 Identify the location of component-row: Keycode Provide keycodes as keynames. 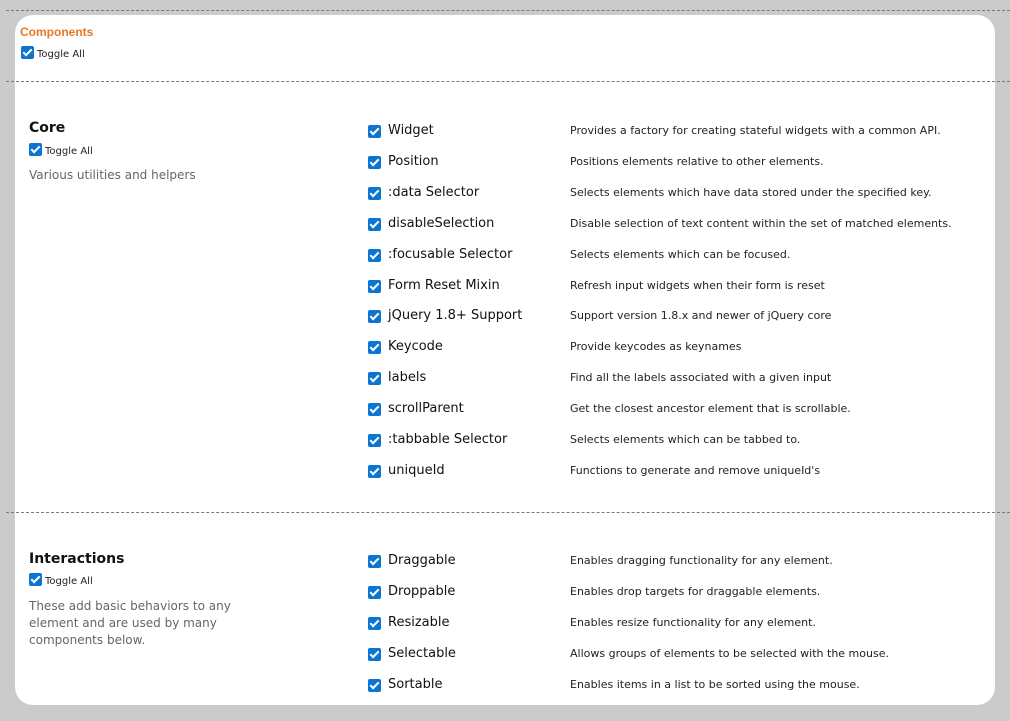
(668, 348).